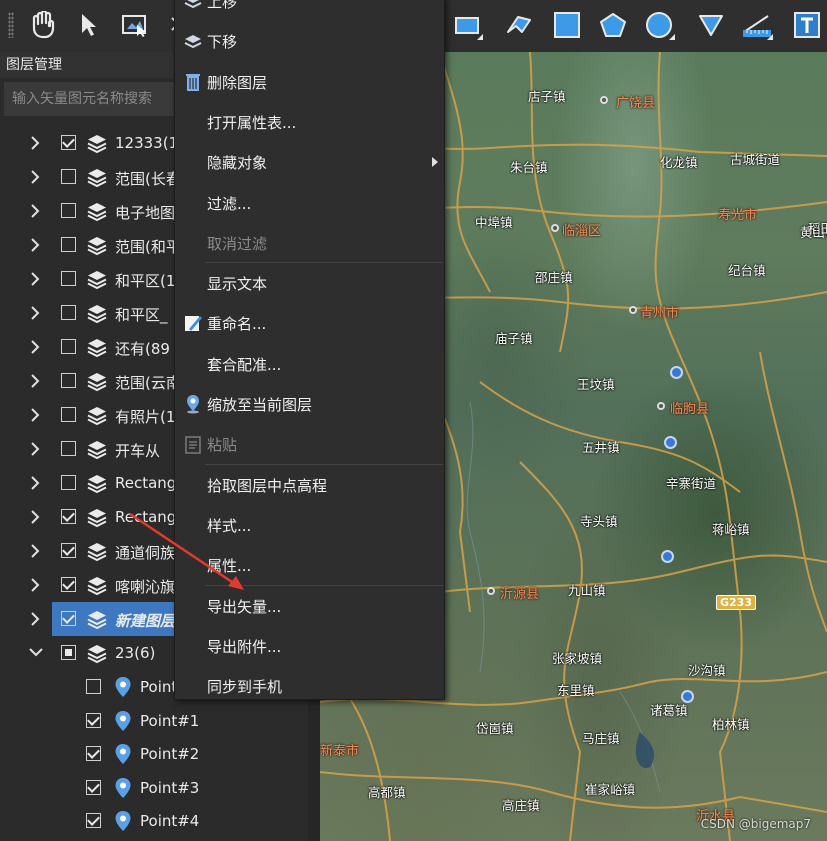 The height and width of the screenshot is (841, 827). Describe the element at coordinates (154, 721) in the screenshot. I see `point-row: Point#1` at that location.